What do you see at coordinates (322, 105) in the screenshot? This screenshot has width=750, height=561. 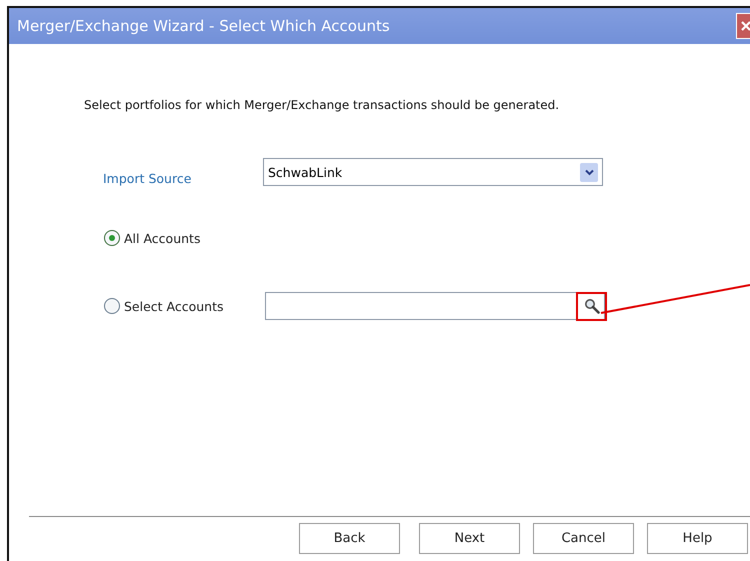 I see `instruction-text: Select portfolios for which Merger/Exchange transactions should be generated.` at bounding box center [322, 105].